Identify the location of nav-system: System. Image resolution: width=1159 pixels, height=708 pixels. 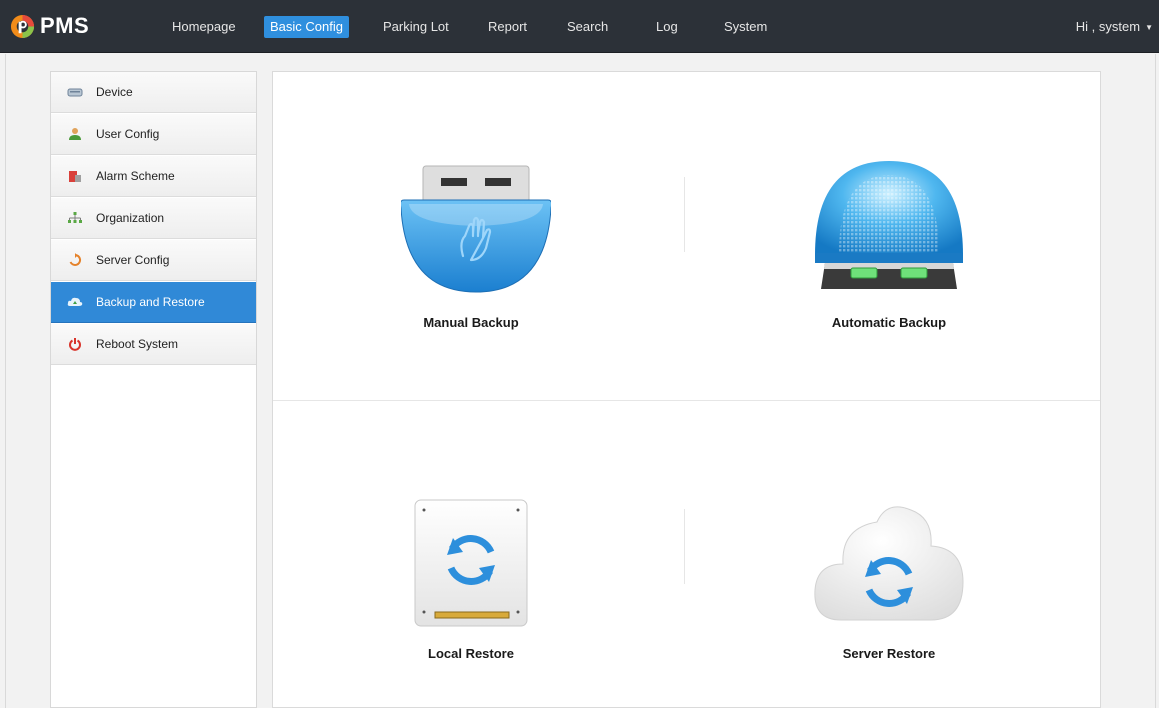
(745, 27).